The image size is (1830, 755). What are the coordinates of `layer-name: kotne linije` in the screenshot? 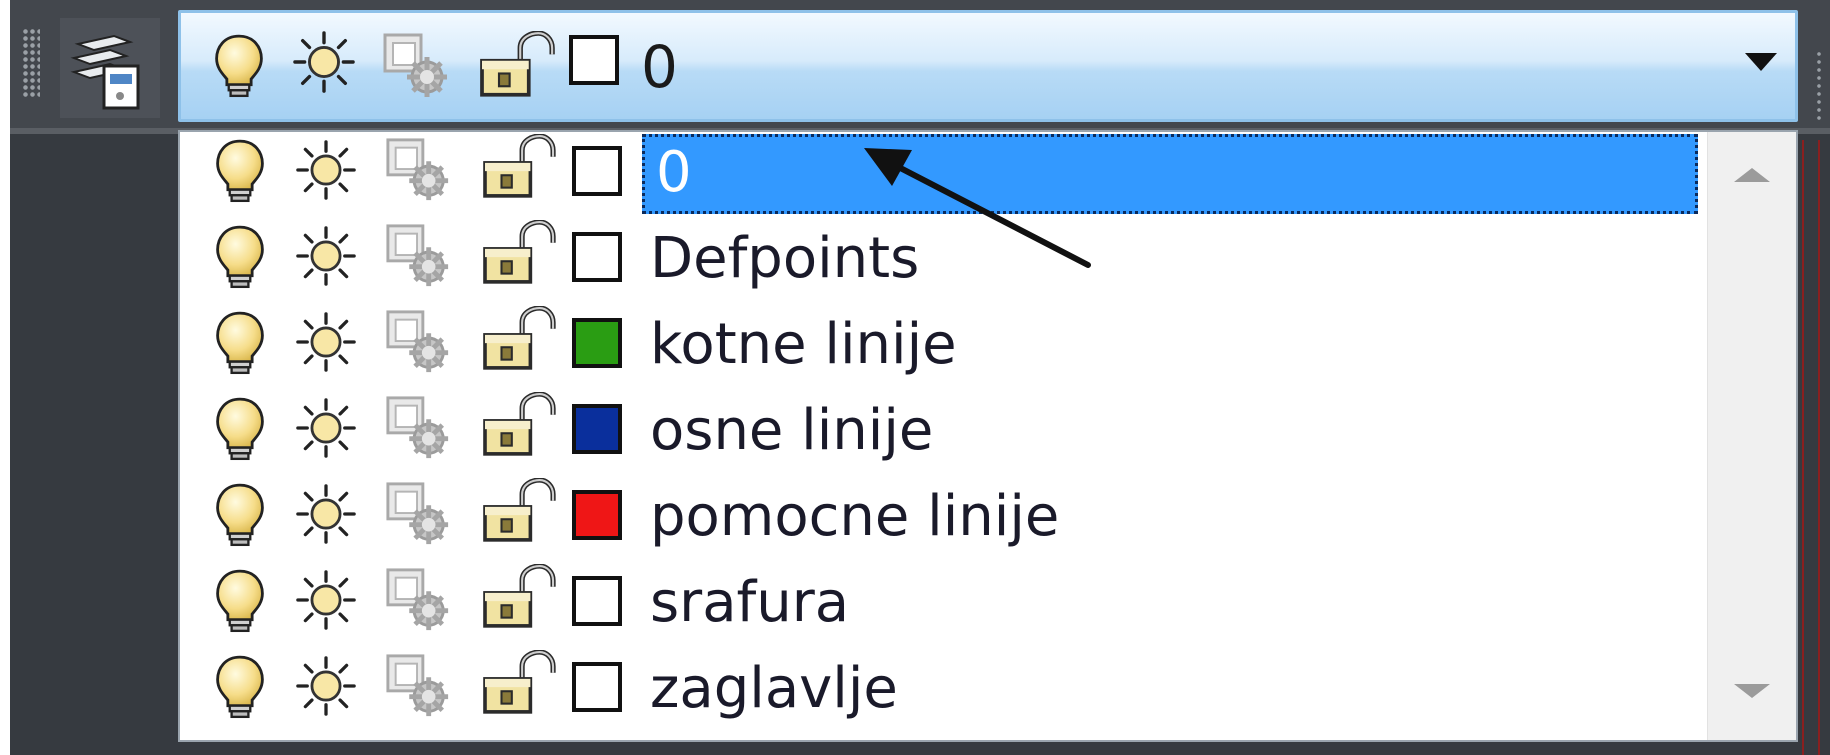 It's located at (803, 344).